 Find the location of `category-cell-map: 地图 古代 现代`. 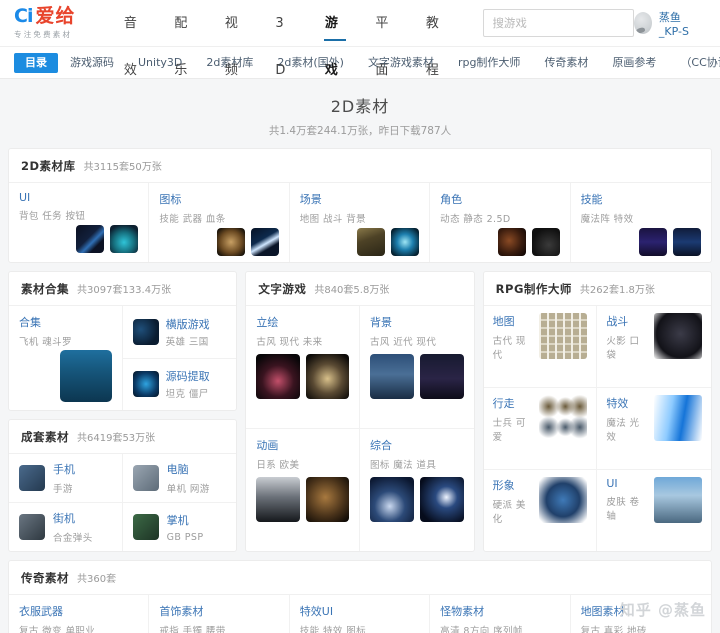

category-cell-map: 地图 古代 现代 is located at coordinates (540, 347).